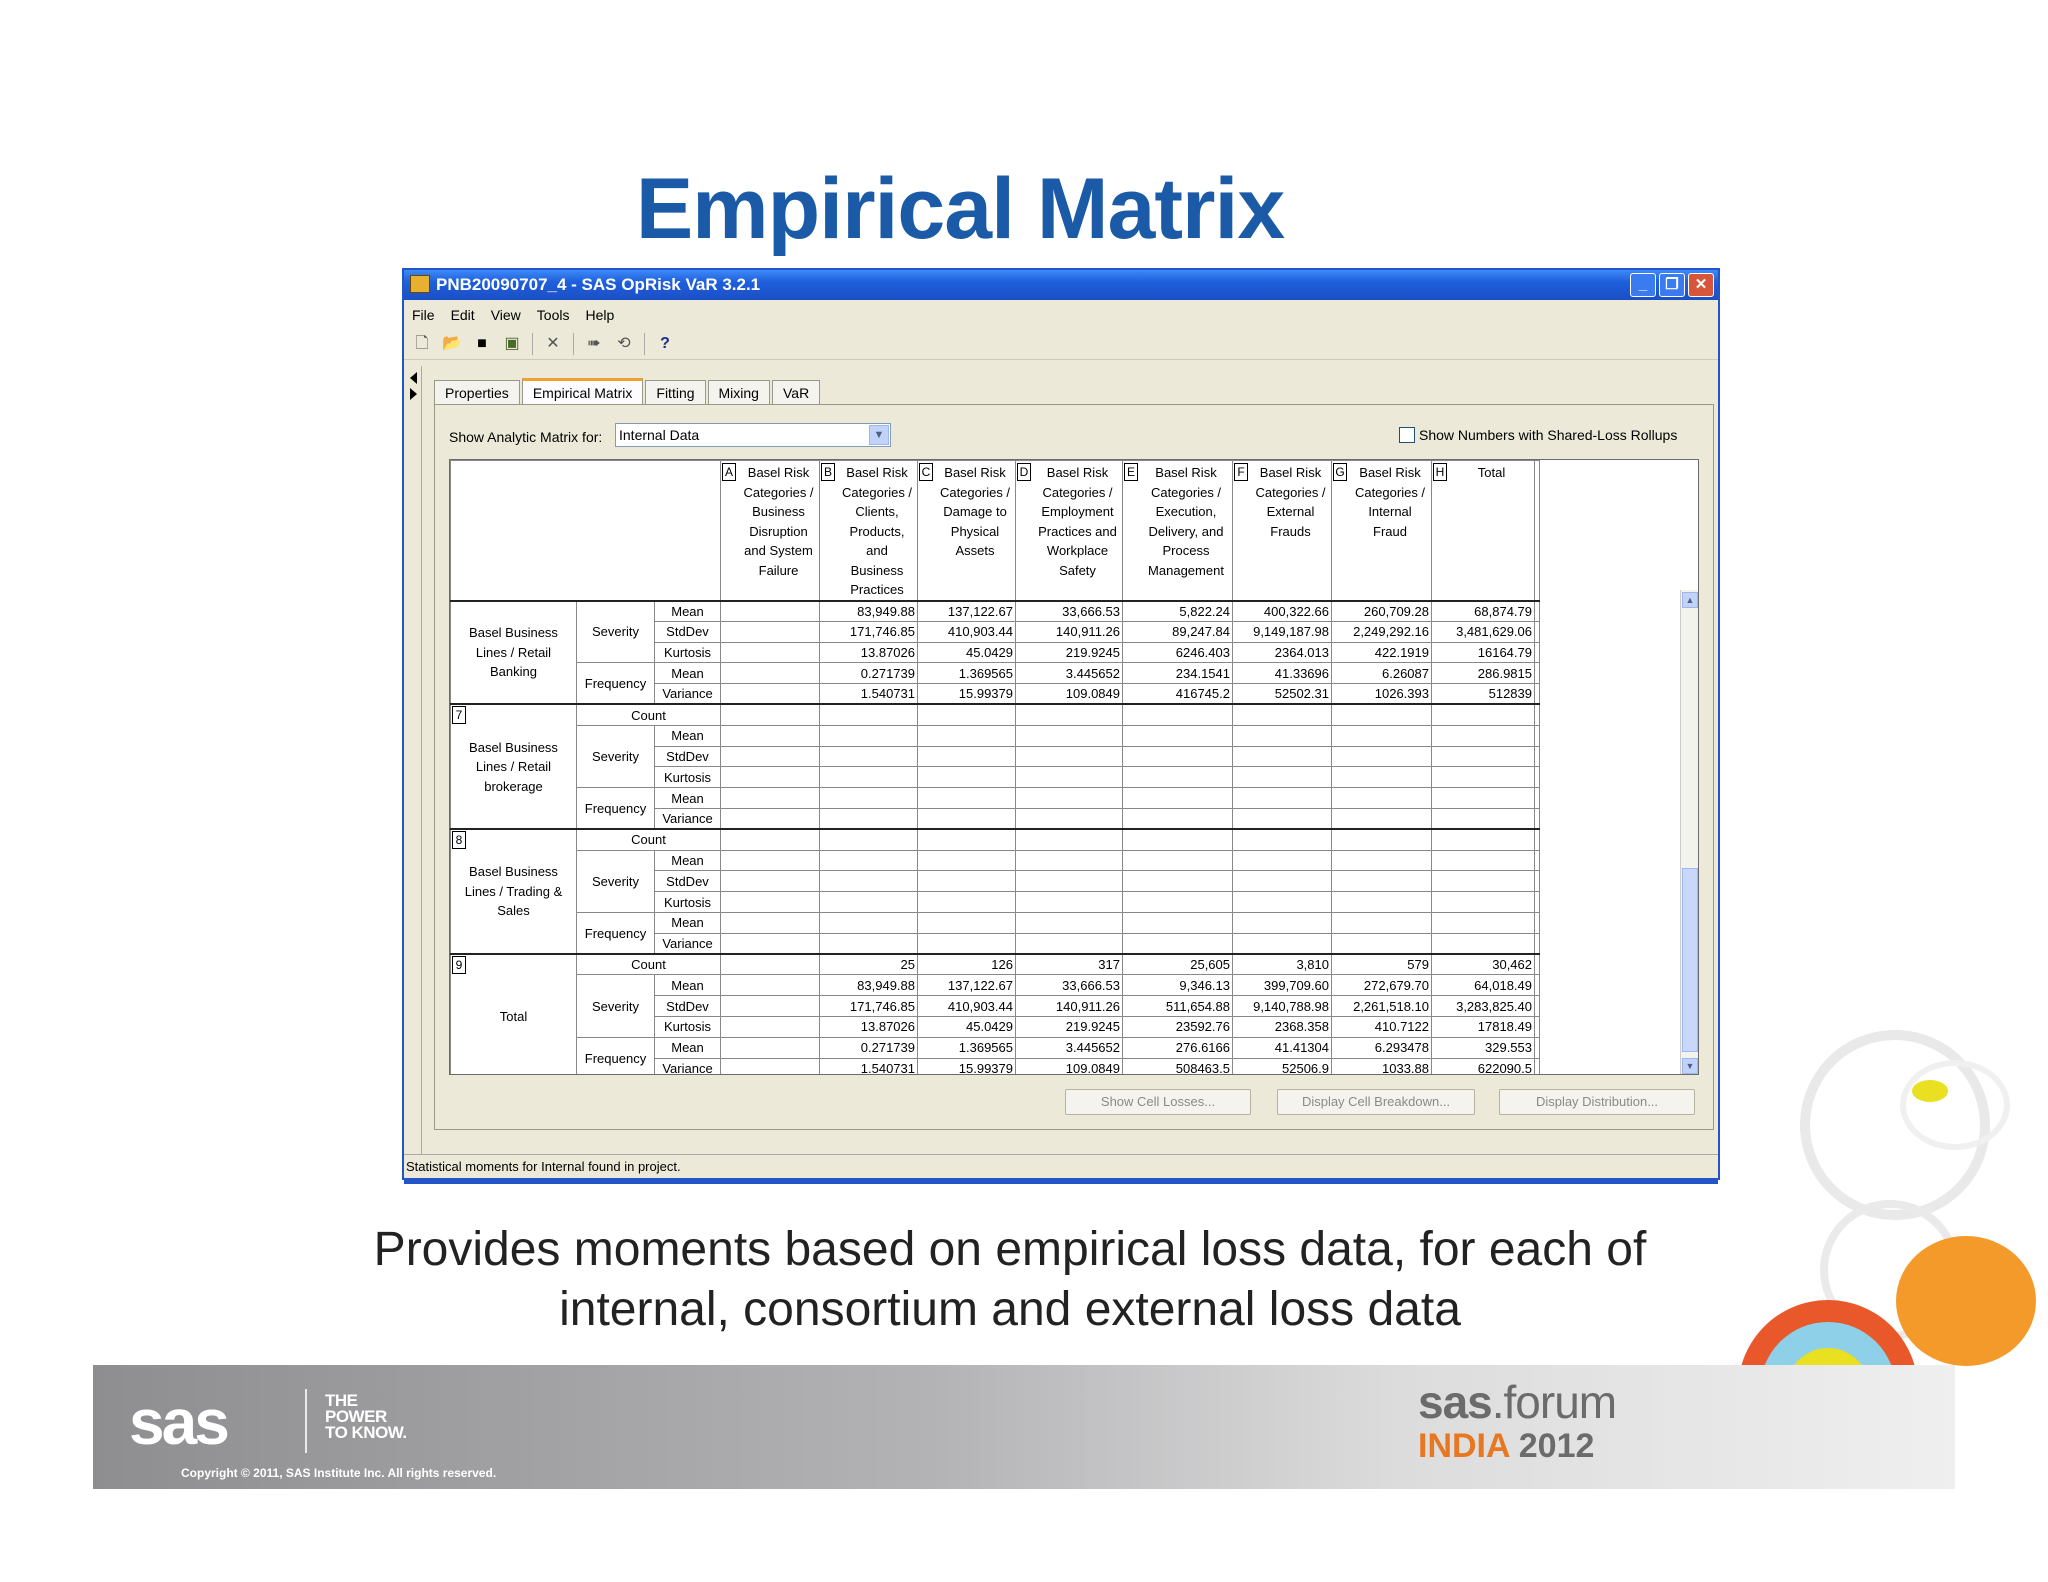  I want to click on help-icon: ?, so click(665, 344).